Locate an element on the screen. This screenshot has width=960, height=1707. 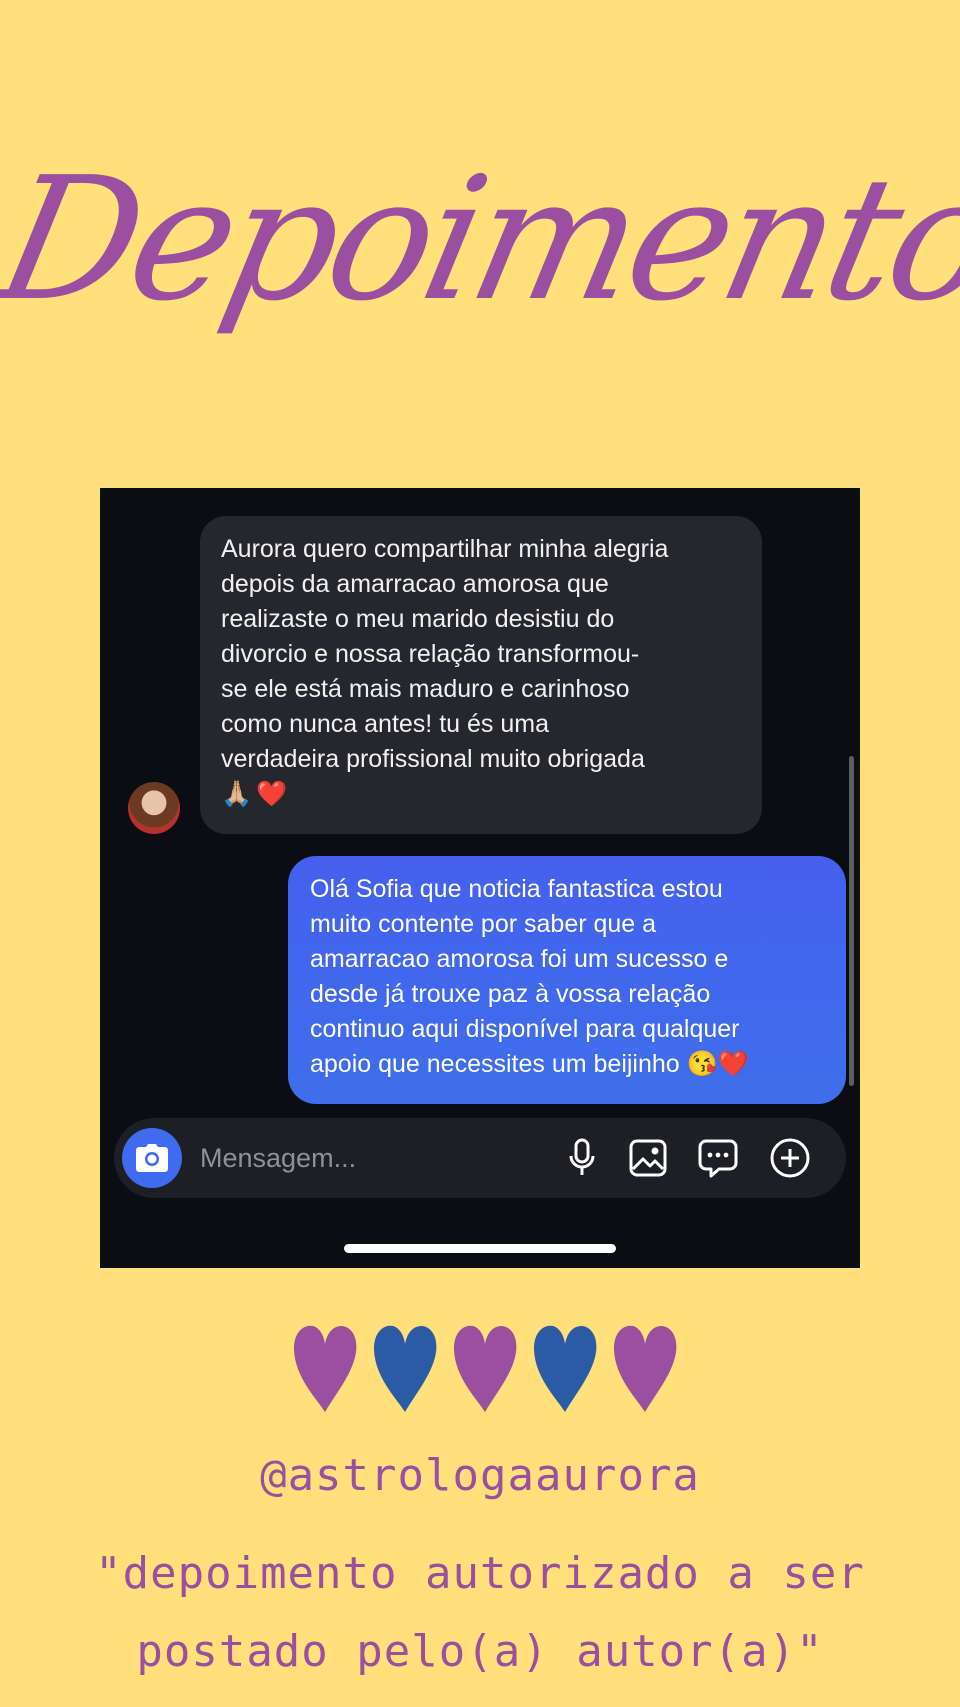
hearts-row is located at coordinates (485, 1368).